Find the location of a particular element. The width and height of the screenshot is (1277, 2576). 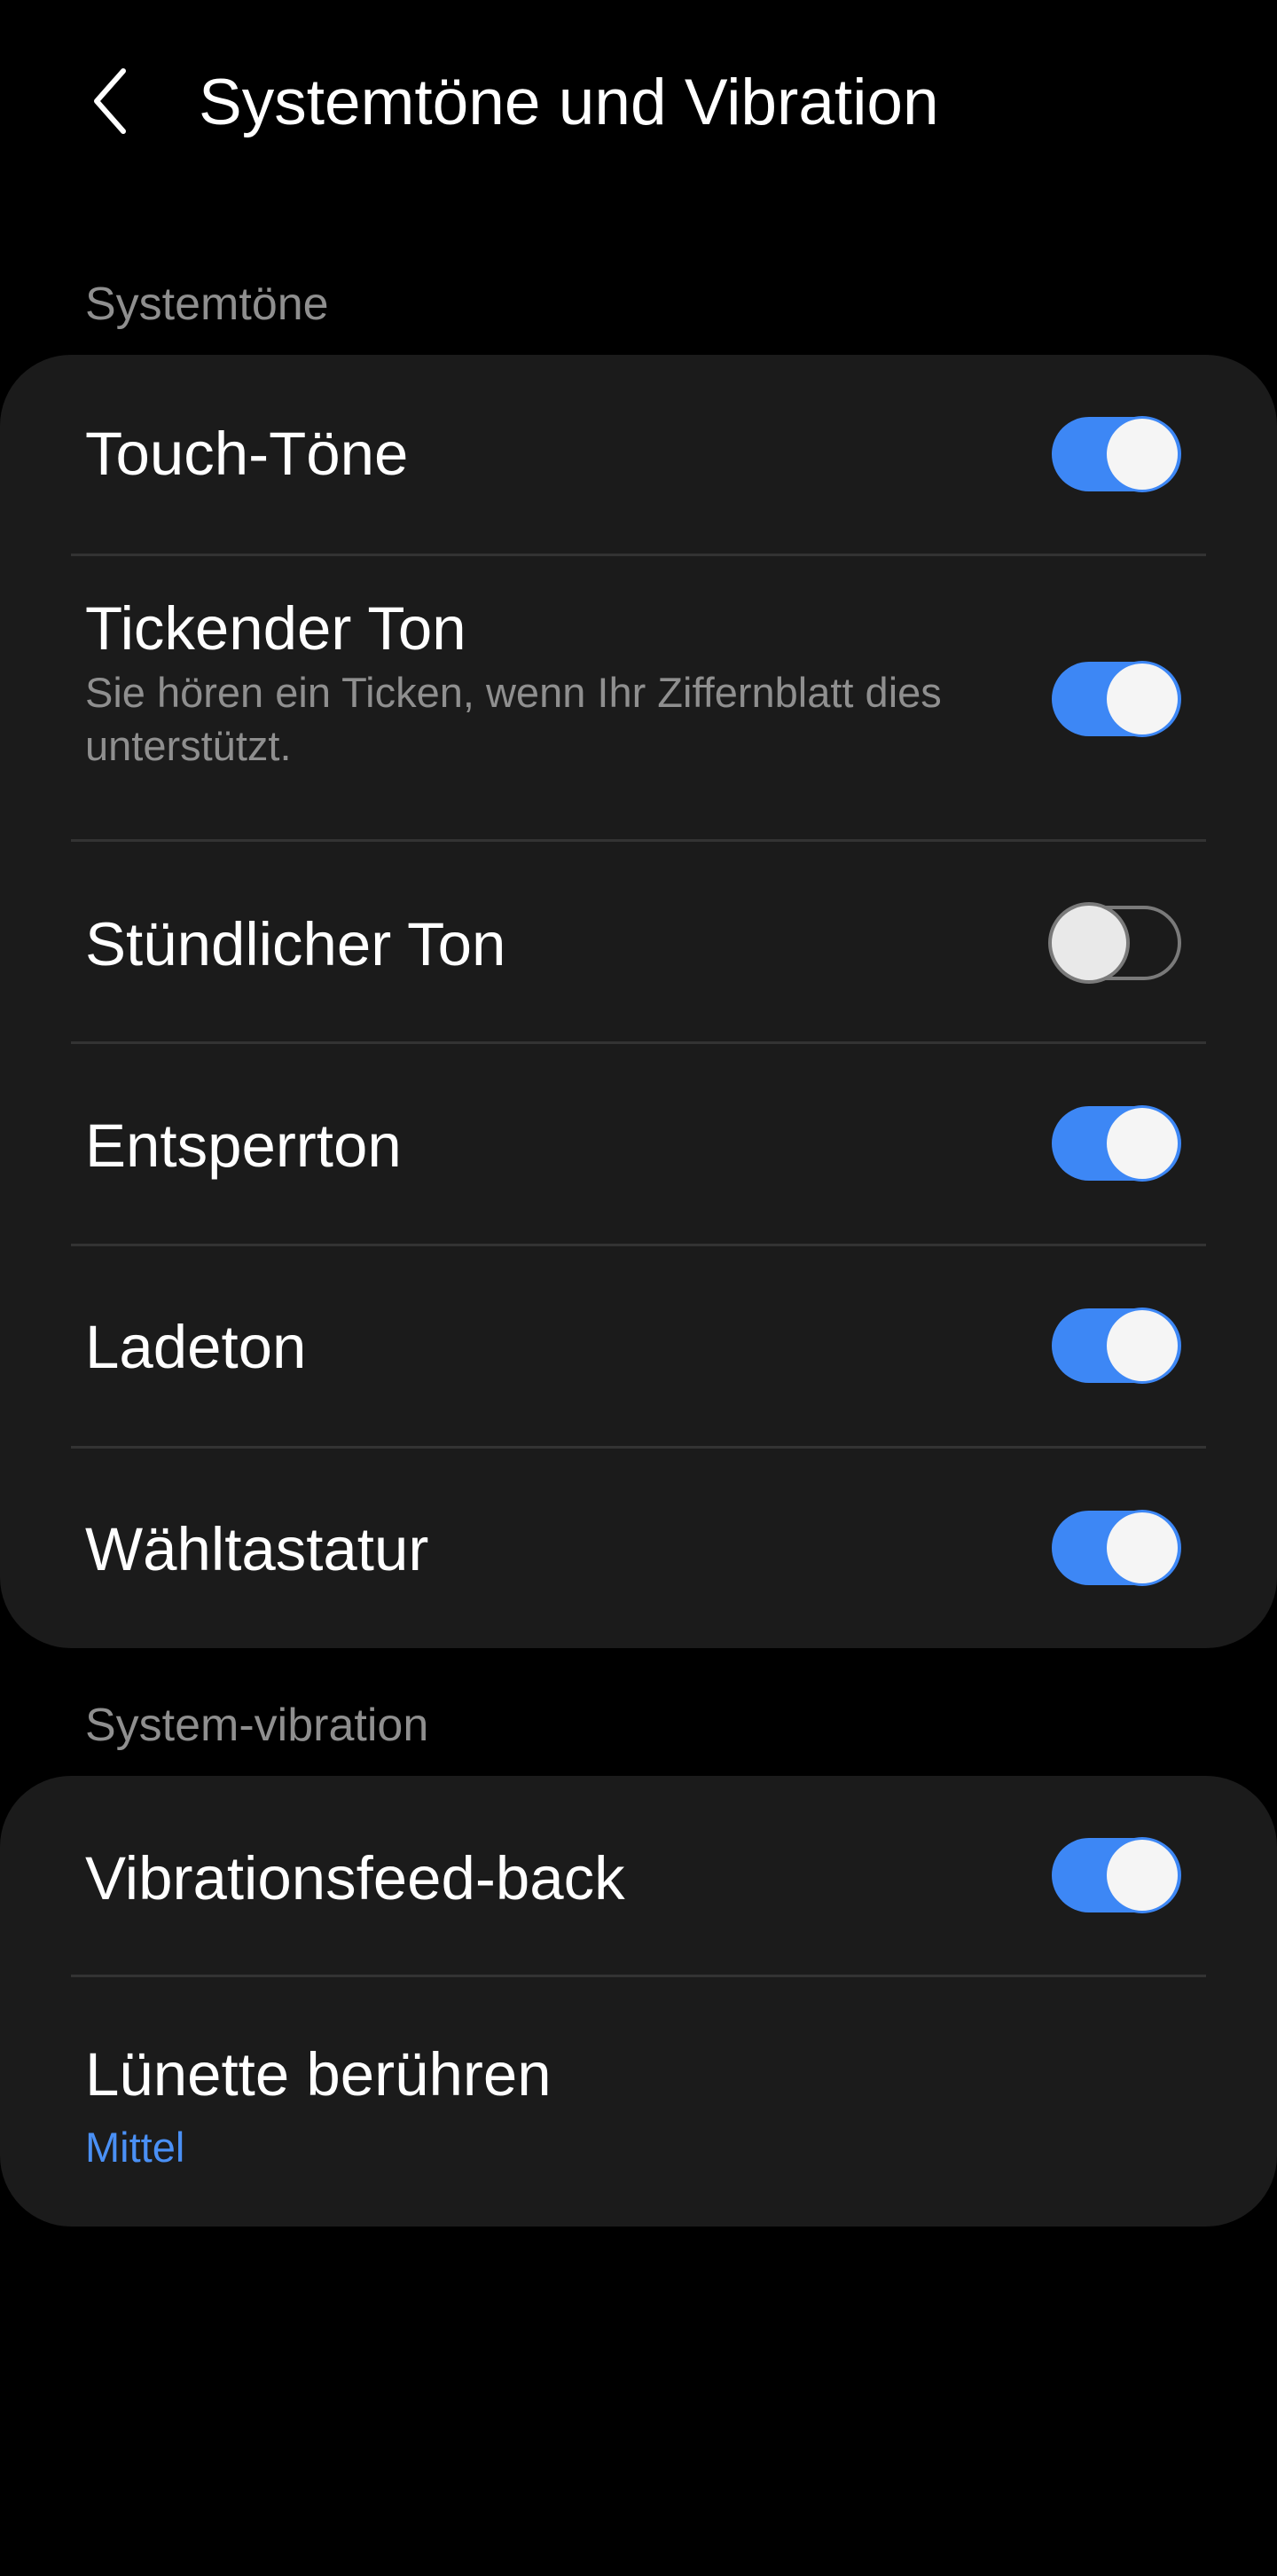

chevron-left-icon is located at coordinates (110, 101).